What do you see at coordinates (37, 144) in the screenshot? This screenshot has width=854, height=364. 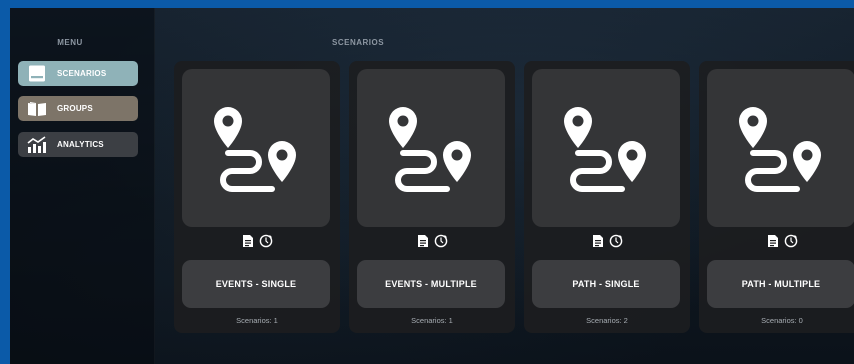 I see `analytics-chart-icon` at bounding box center [37, 144].